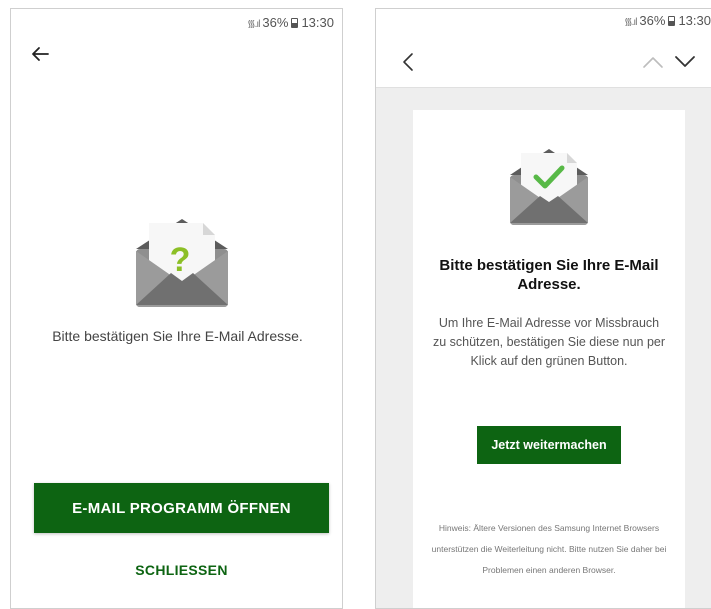  I want to click on next-mail-button, so click(685, 62).